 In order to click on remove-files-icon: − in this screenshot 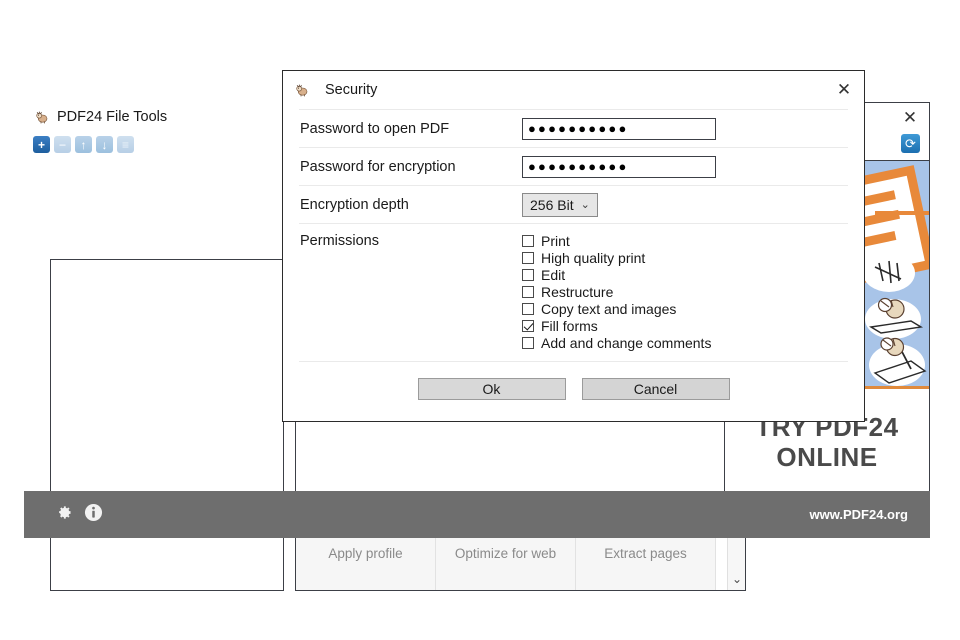, I will do `click(62, 144)`.